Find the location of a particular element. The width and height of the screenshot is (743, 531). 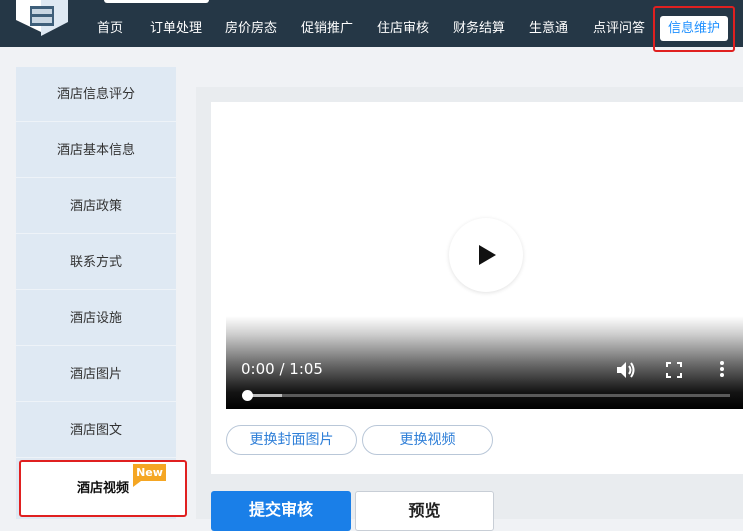

top-strip is located at coordinates (156, 1).